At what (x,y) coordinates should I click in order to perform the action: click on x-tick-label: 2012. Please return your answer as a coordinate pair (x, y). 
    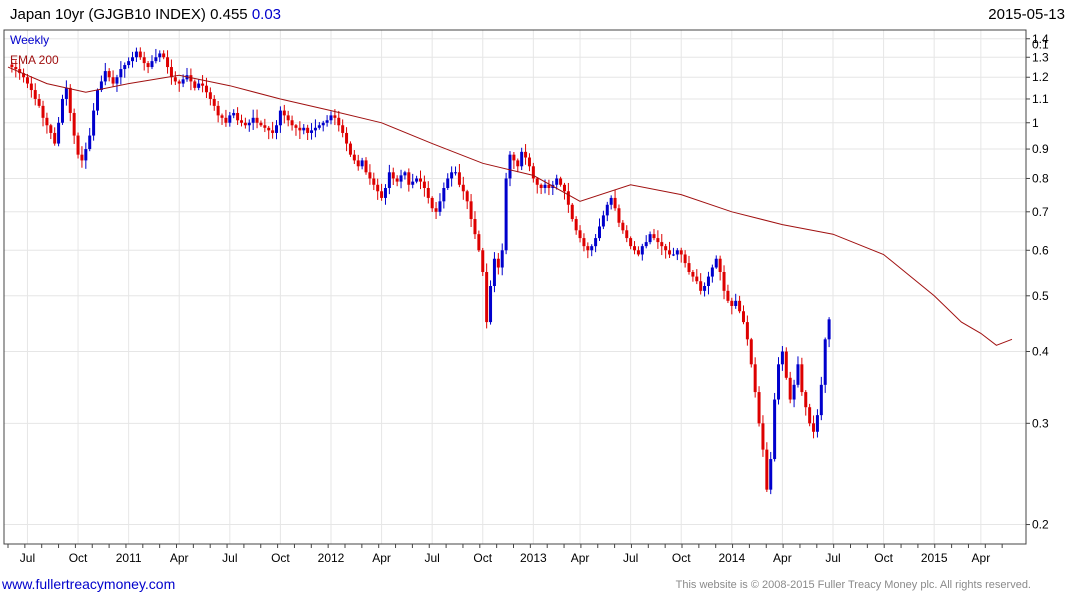
    Looking at the image, I should click on (331, 558).